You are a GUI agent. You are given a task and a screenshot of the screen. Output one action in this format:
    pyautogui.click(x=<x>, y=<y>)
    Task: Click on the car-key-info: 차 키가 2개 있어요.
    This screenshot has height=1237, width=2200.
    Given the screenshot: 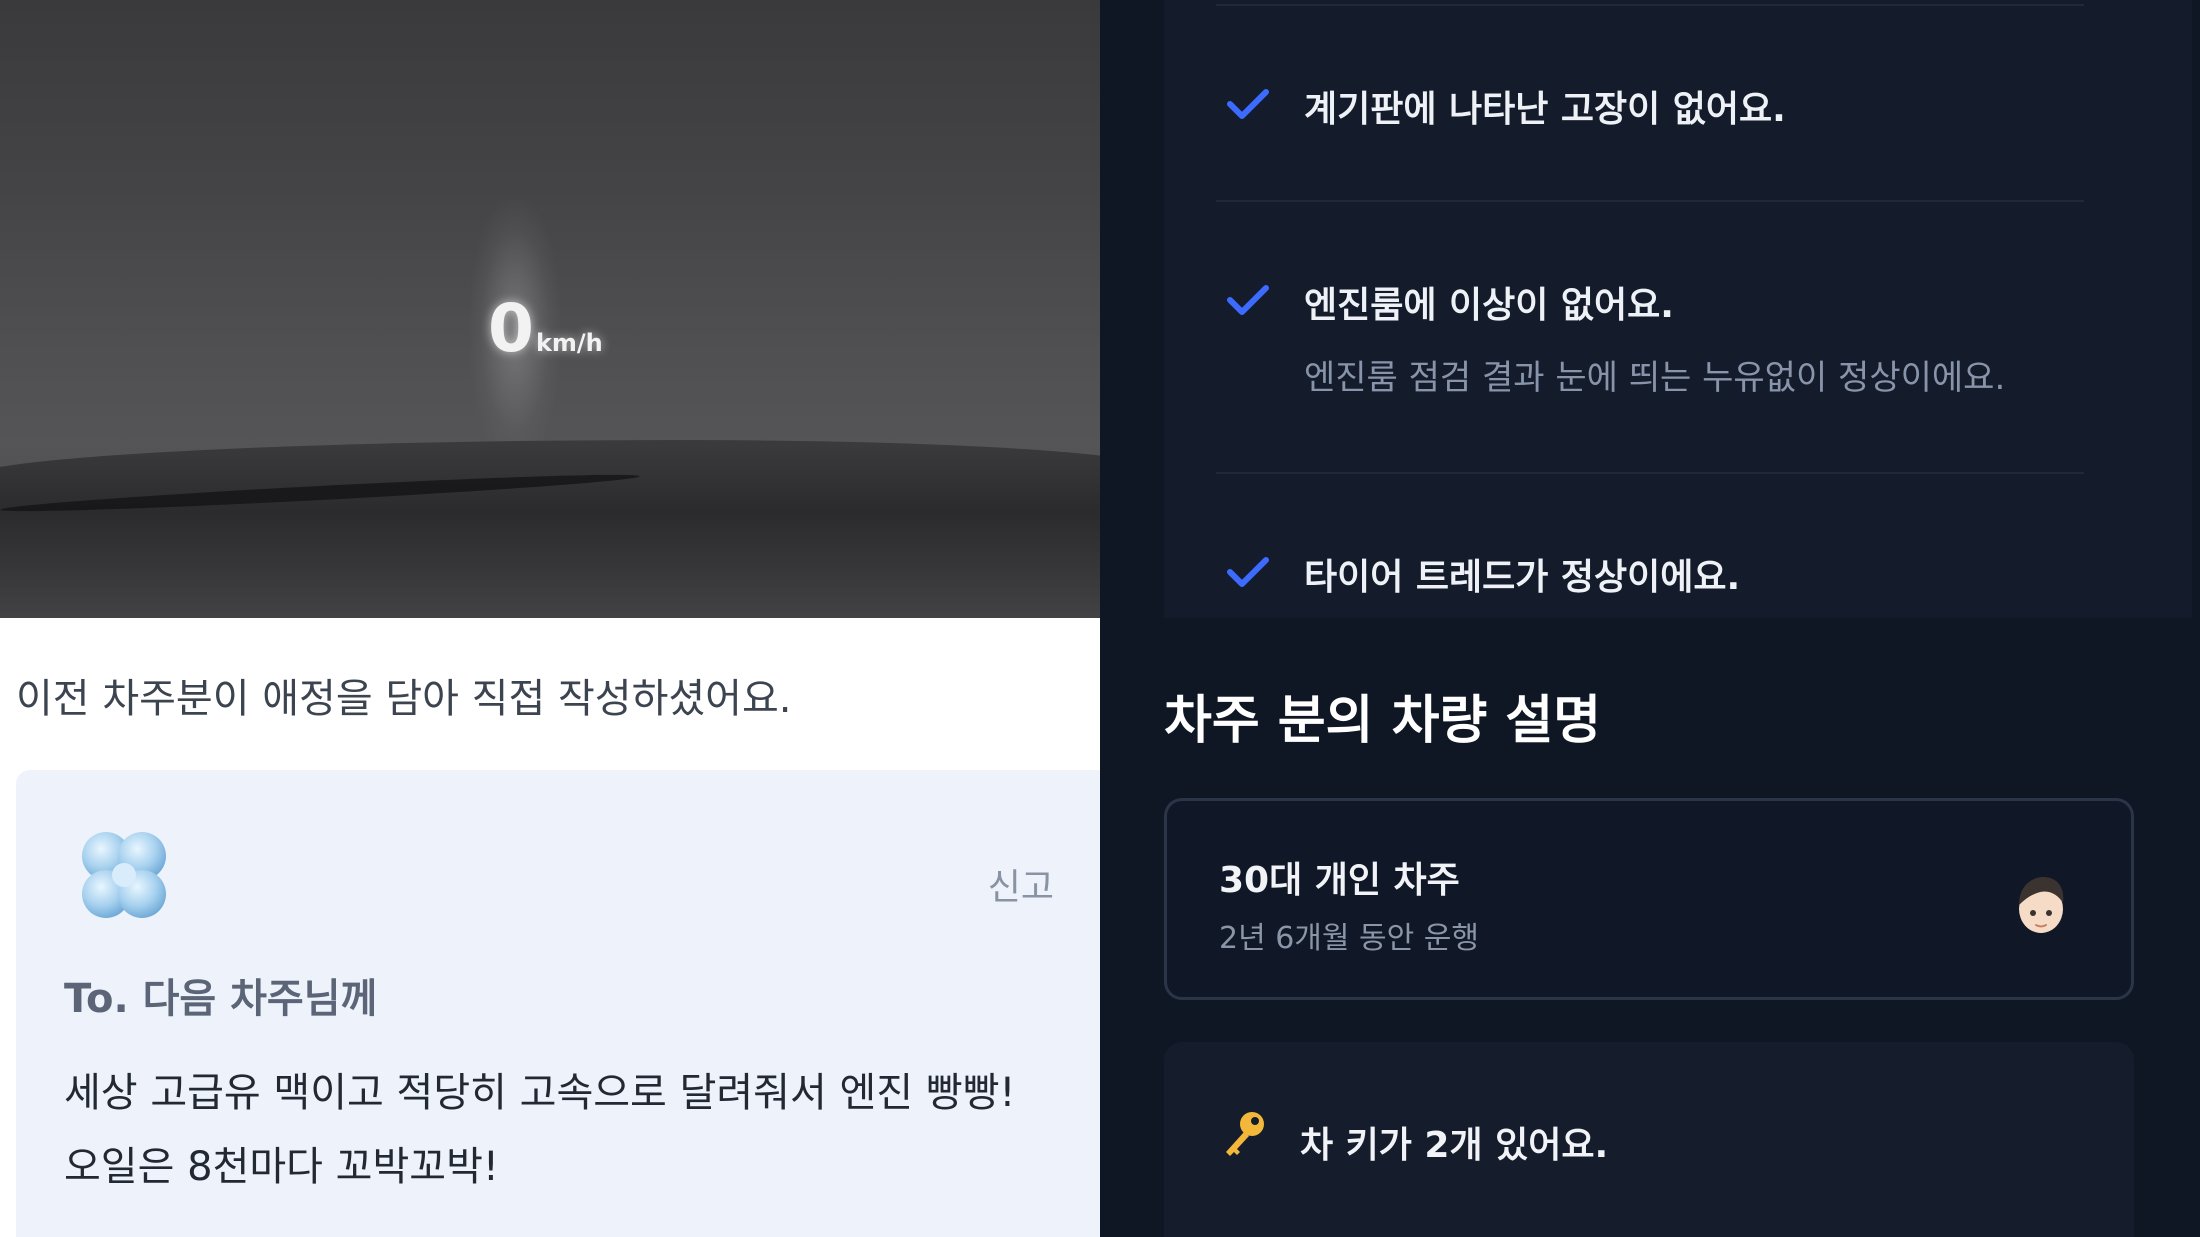 What is the action you would take?
    pyautogui.click(x=1454, y=1145)
    